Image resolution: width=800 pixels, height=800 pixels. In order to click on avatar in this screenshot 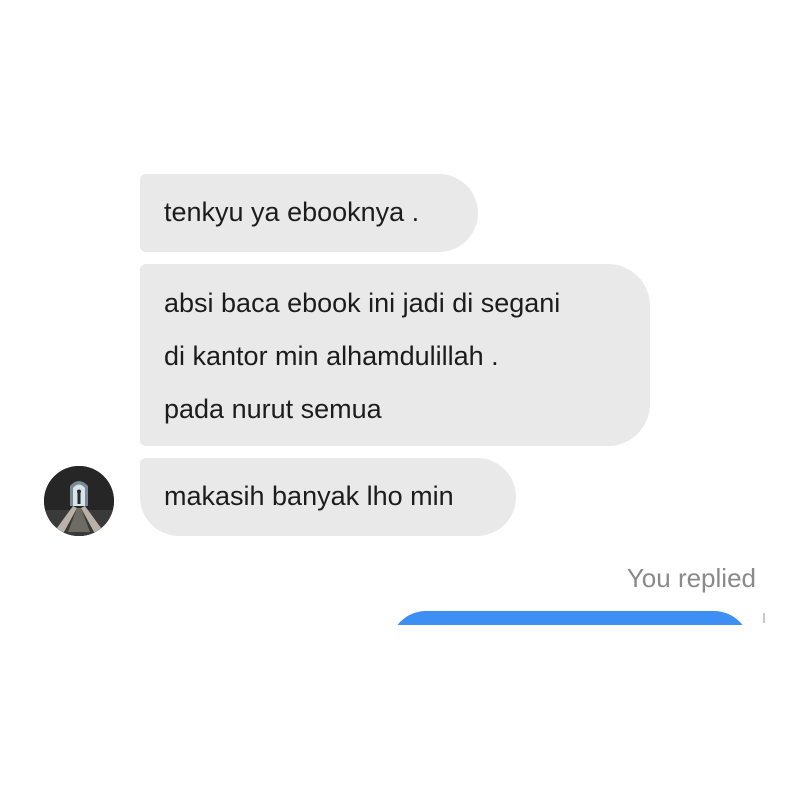, I will do `click(79, 501)`.